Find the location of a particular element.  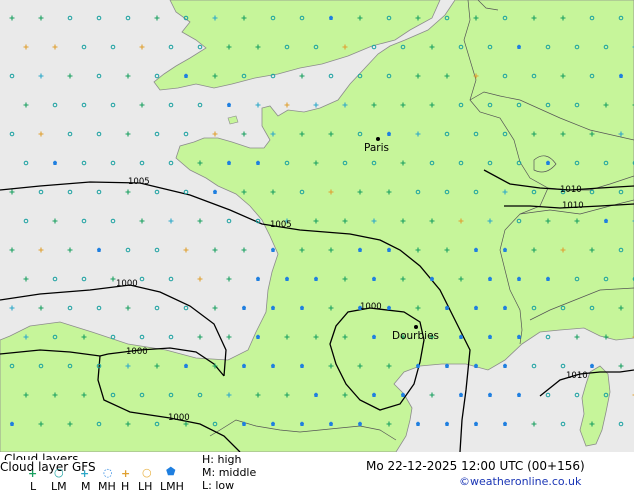

credit-link: ©weatheronline.co.uk is located at coordinates (520, 481).